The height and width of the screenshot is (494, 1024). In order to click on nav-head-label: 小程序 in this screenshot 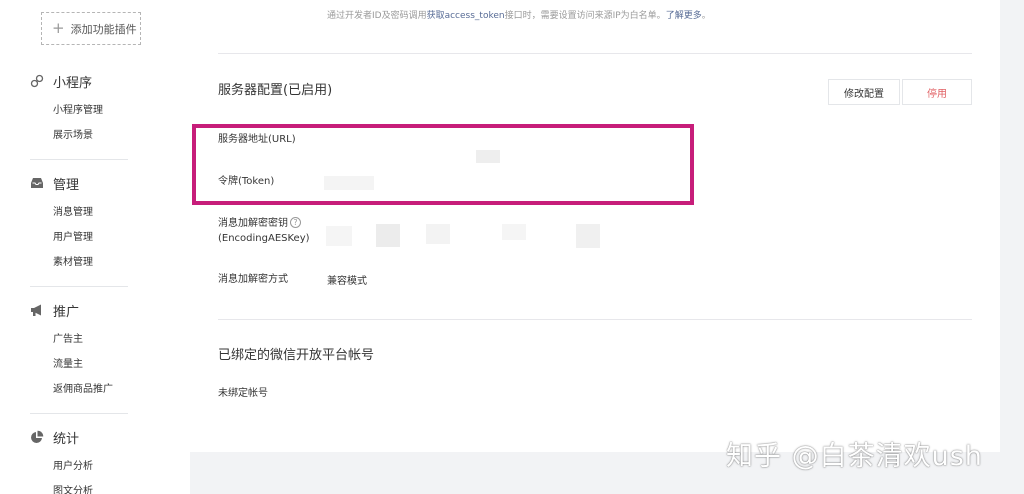, I will do `click(73, 83)`.